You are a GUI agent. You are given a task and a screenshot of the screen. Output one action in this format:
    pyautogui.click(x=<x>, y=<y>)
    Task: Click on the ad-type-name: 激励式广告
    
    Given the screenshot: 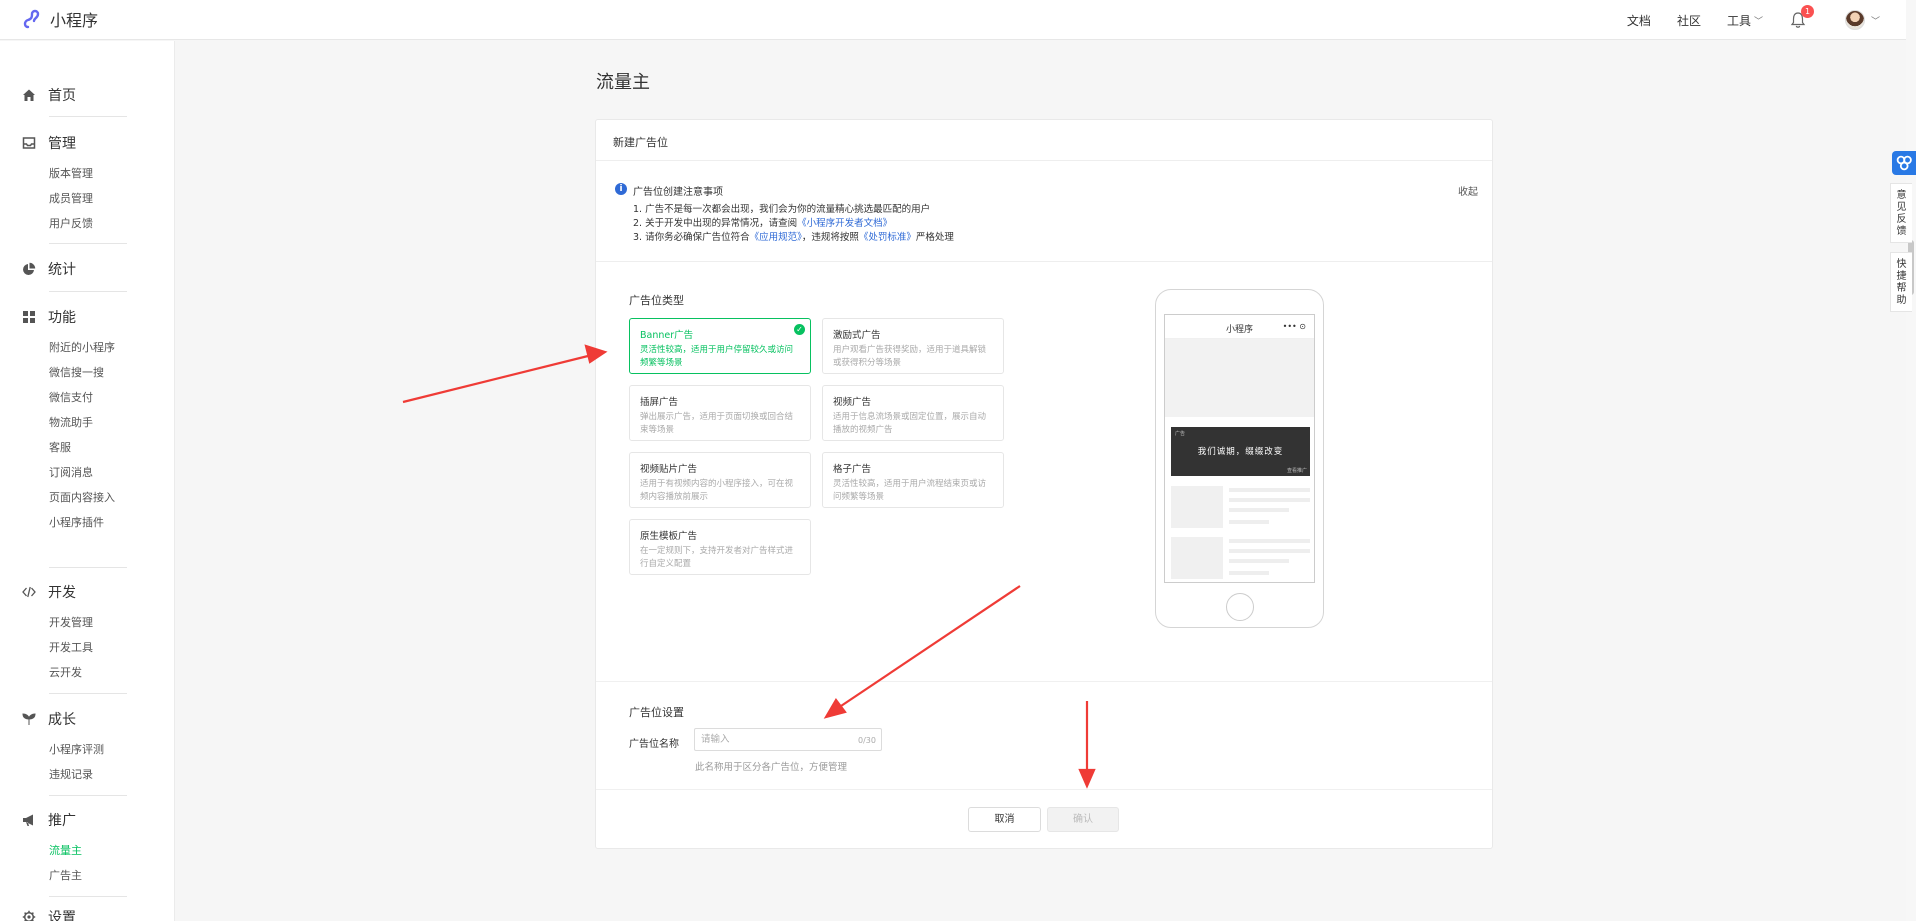 What is the action you would take?
    pyautogui.click(x=857, y=335)
    